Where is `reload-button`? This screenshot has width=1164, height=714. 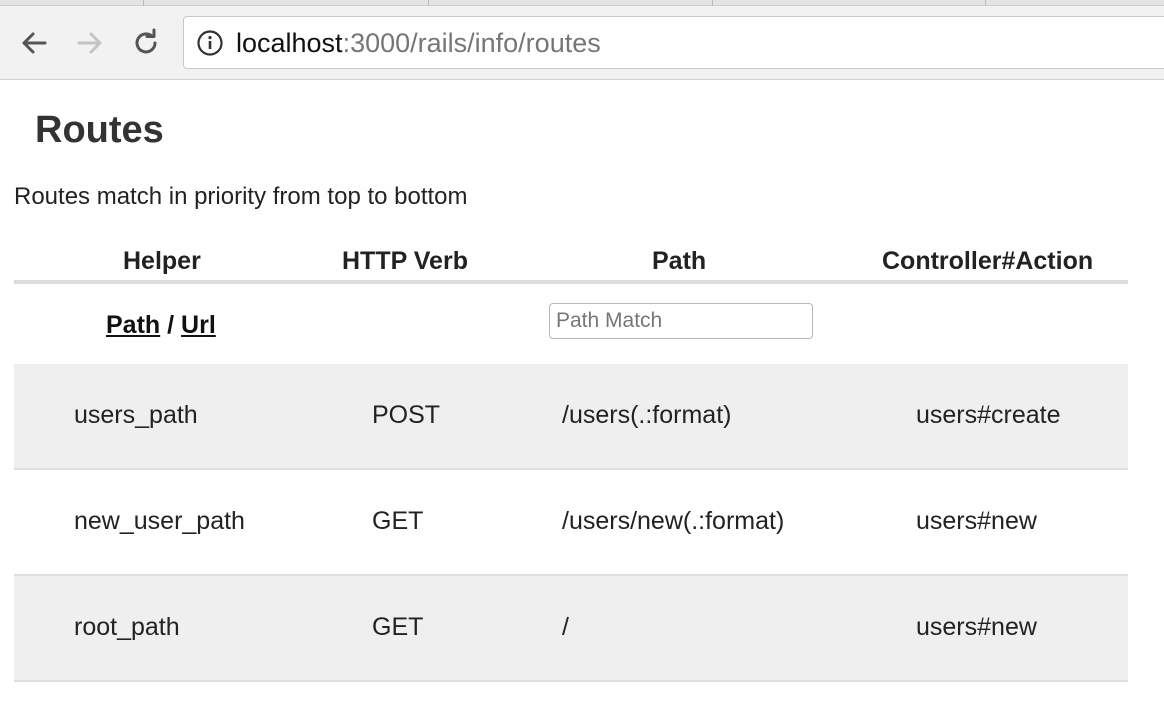 reload-button is located at coordinates (146, 43).